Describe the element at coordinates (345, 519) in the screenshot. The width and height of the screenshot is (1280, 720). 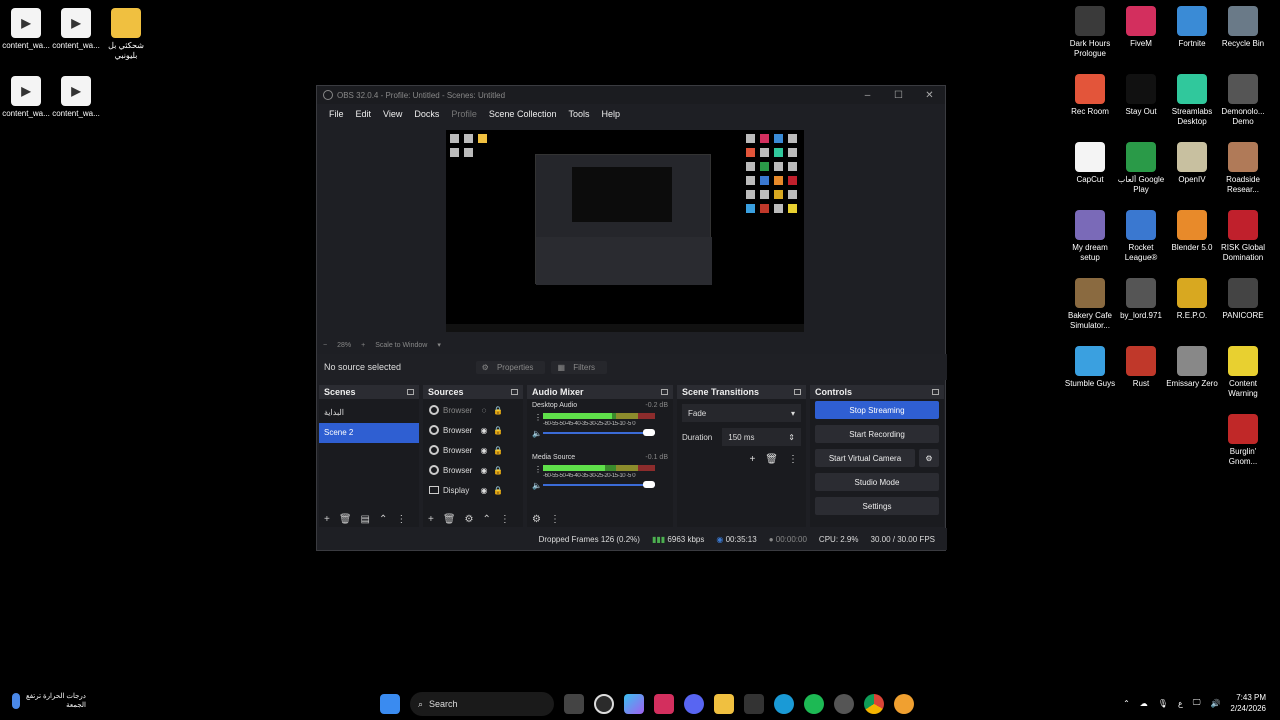
I see `remove-scene-icon: 🗑` at that location.